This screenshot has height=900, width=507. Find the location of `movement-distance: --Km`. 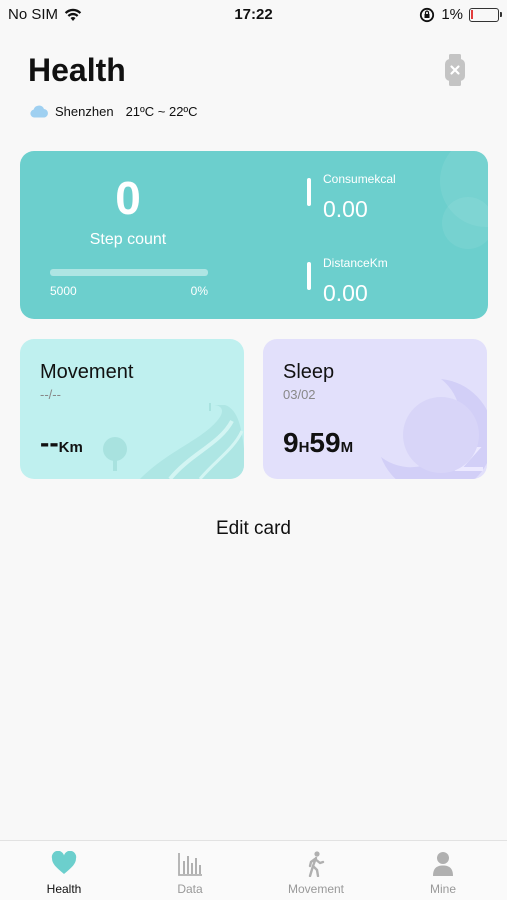

movement-distance: --Km is located at coordinates (61, 443).